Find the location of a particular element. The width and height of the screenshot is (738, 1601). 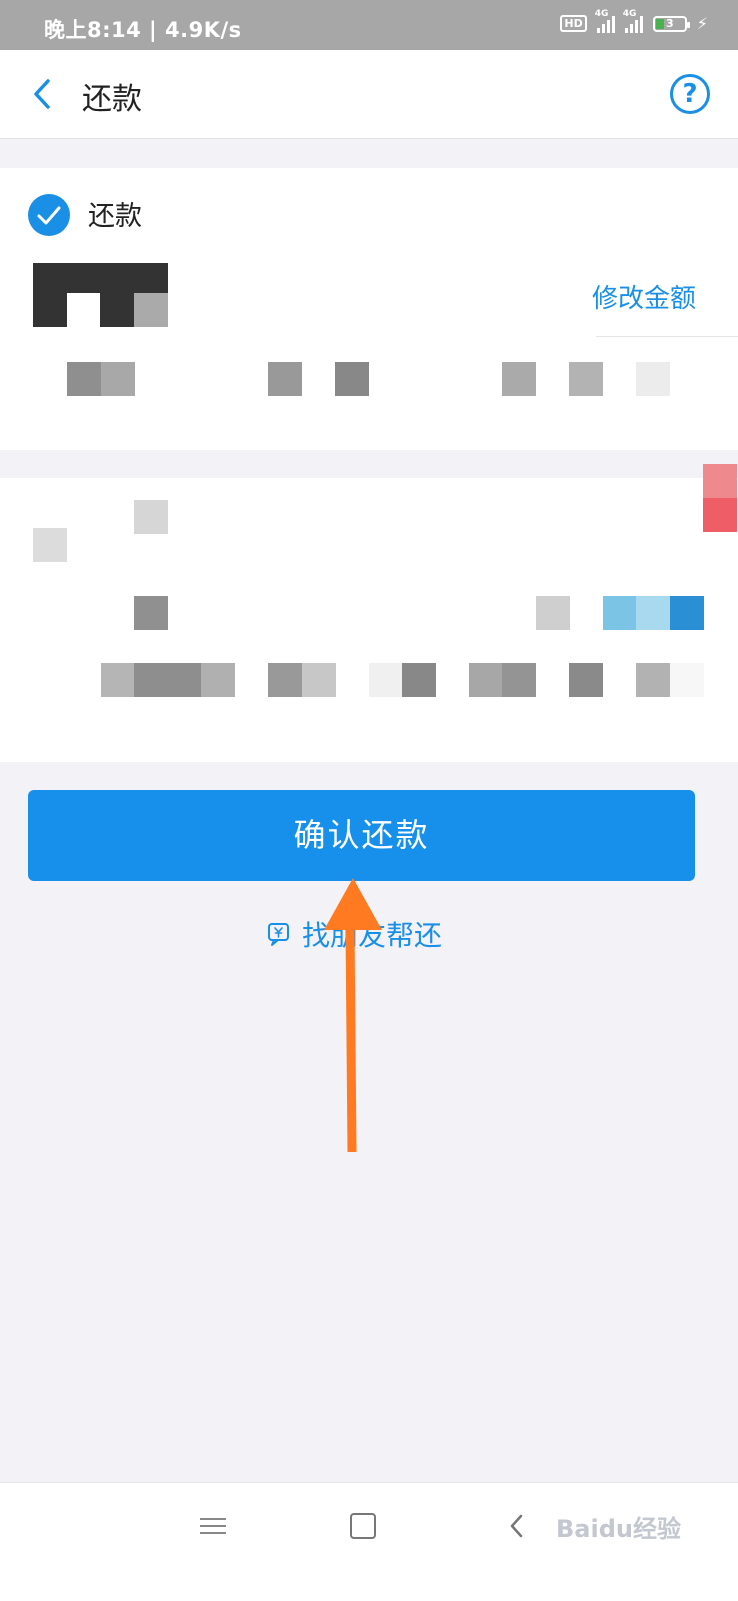

navigation-bar: 还款 ? is located at coordinates (369, 94).